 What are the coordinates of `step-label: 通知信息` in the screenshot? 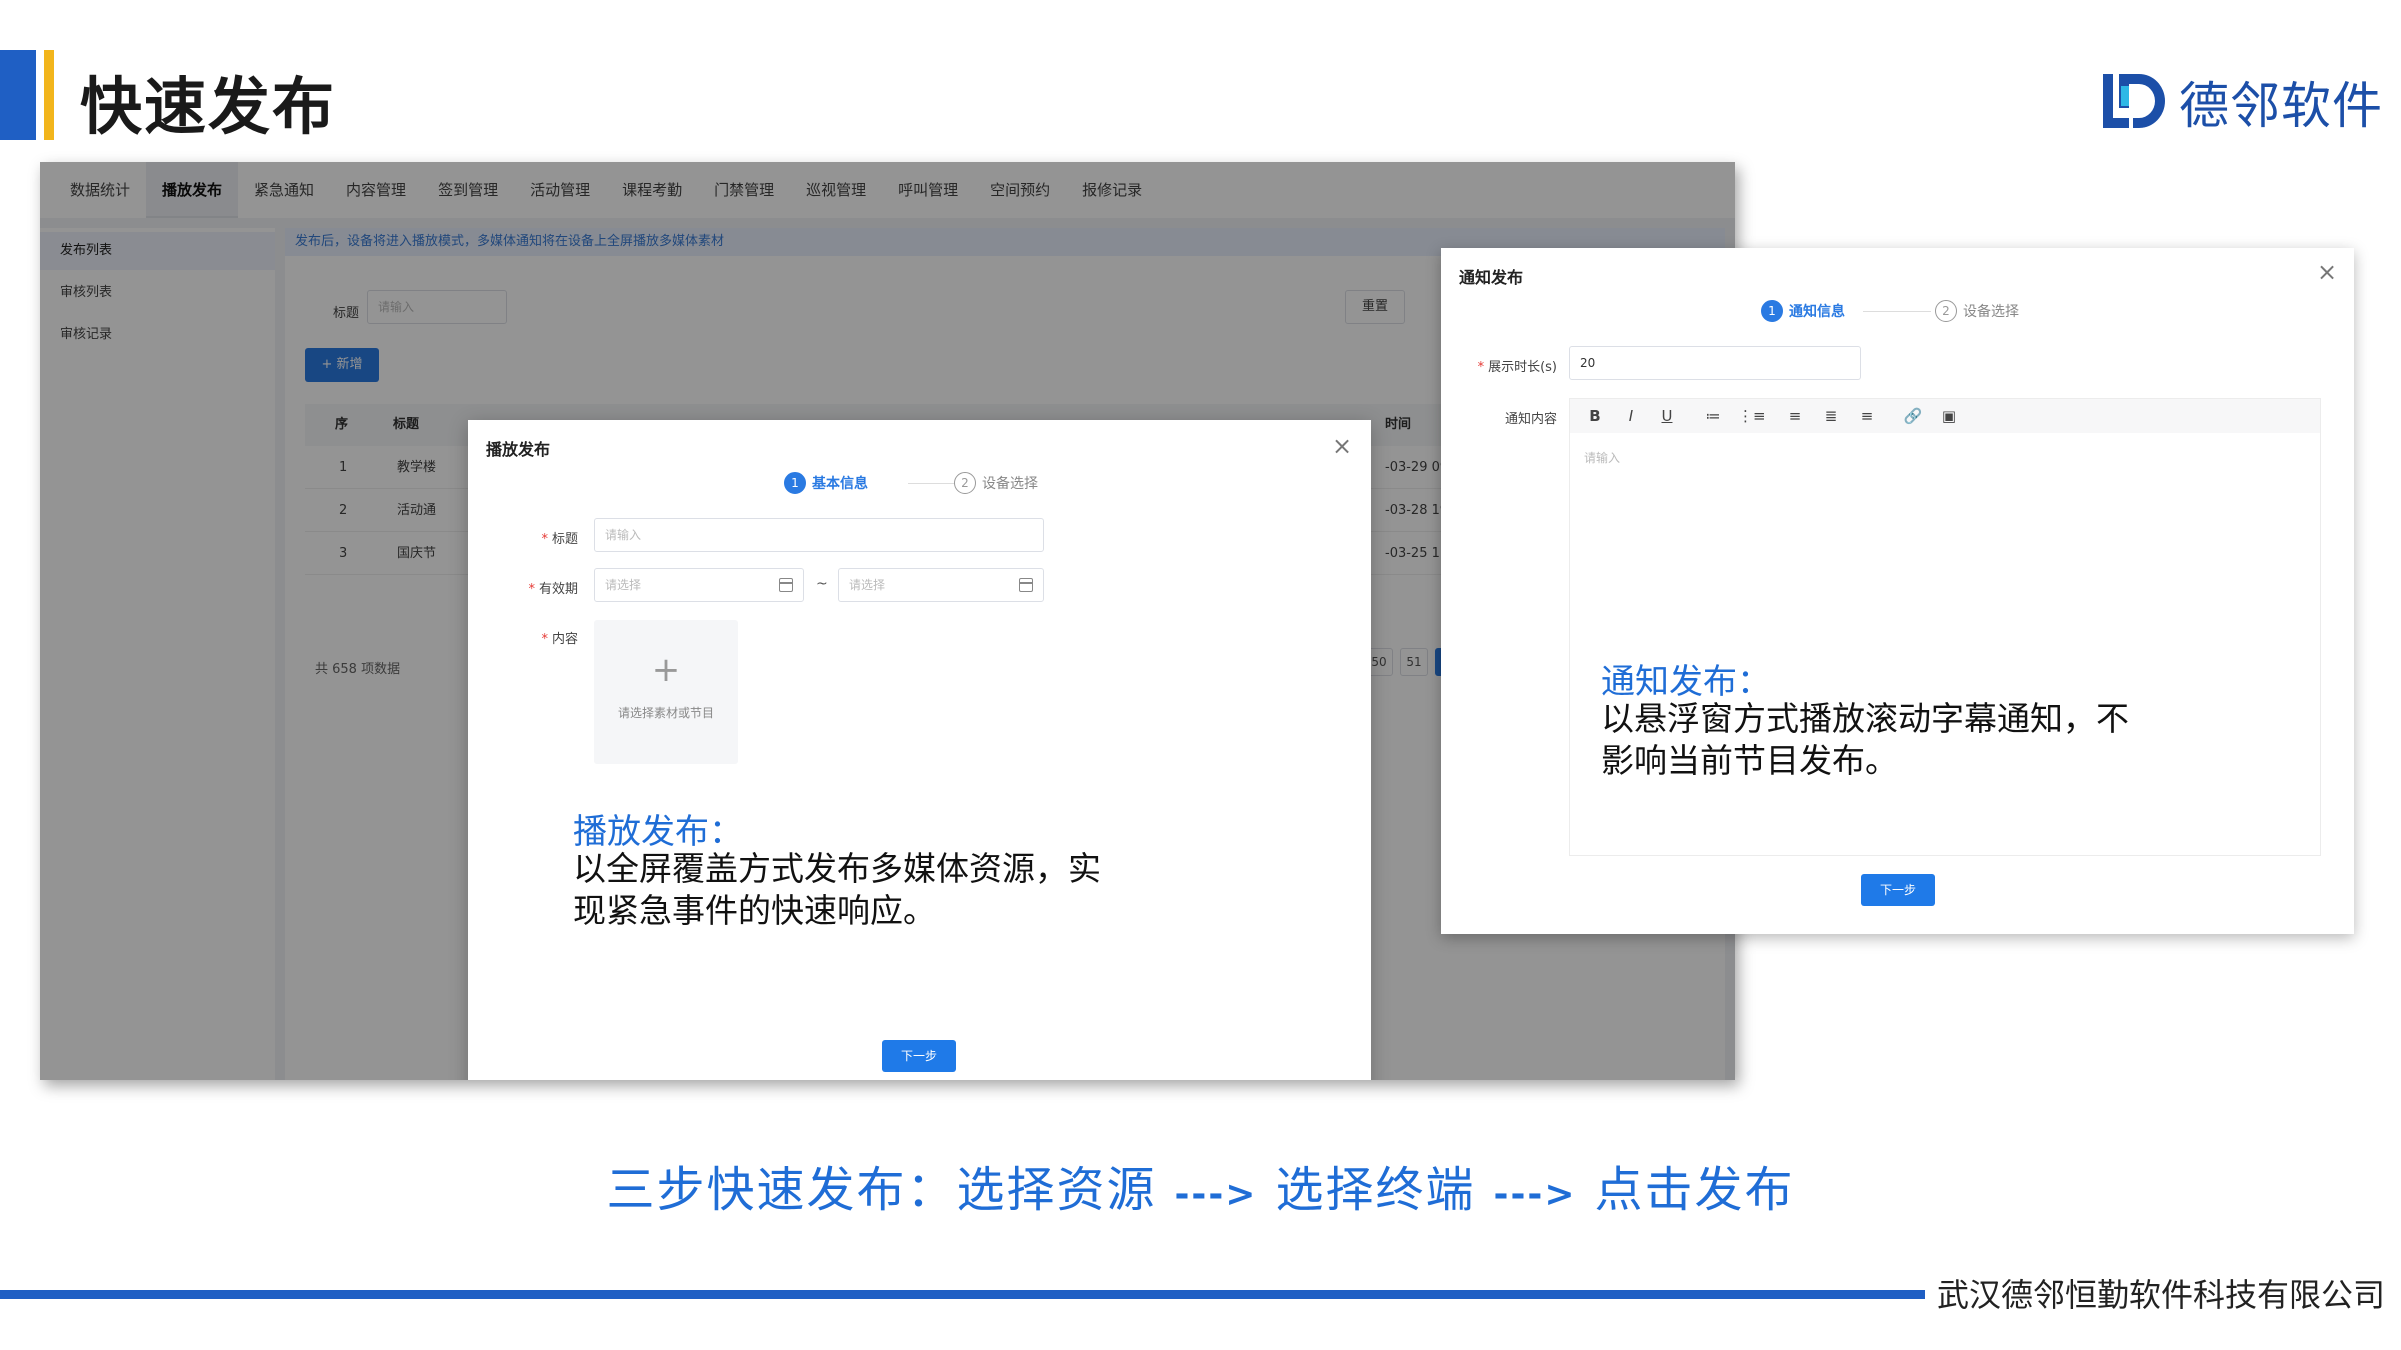 It's located at (1817, 312).